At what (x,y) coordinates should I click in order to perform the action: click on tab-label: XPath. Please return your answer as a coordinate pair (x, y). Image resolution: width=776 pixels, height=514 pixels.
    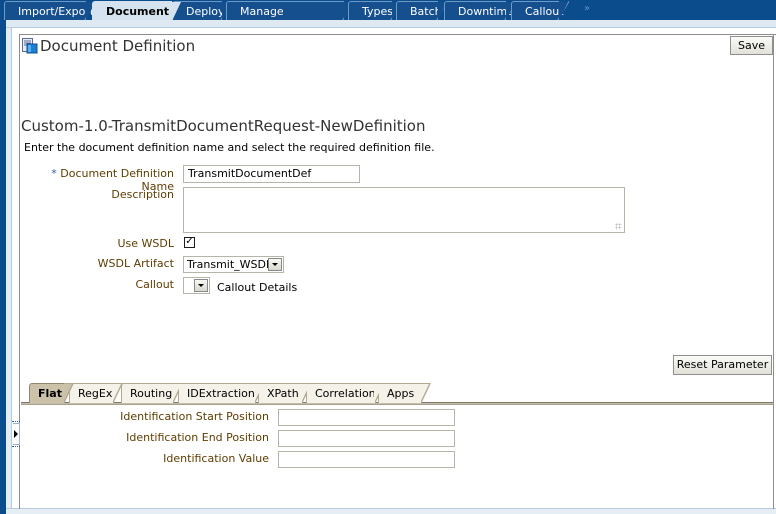
    Looking at the image, I should click on (283, 393).